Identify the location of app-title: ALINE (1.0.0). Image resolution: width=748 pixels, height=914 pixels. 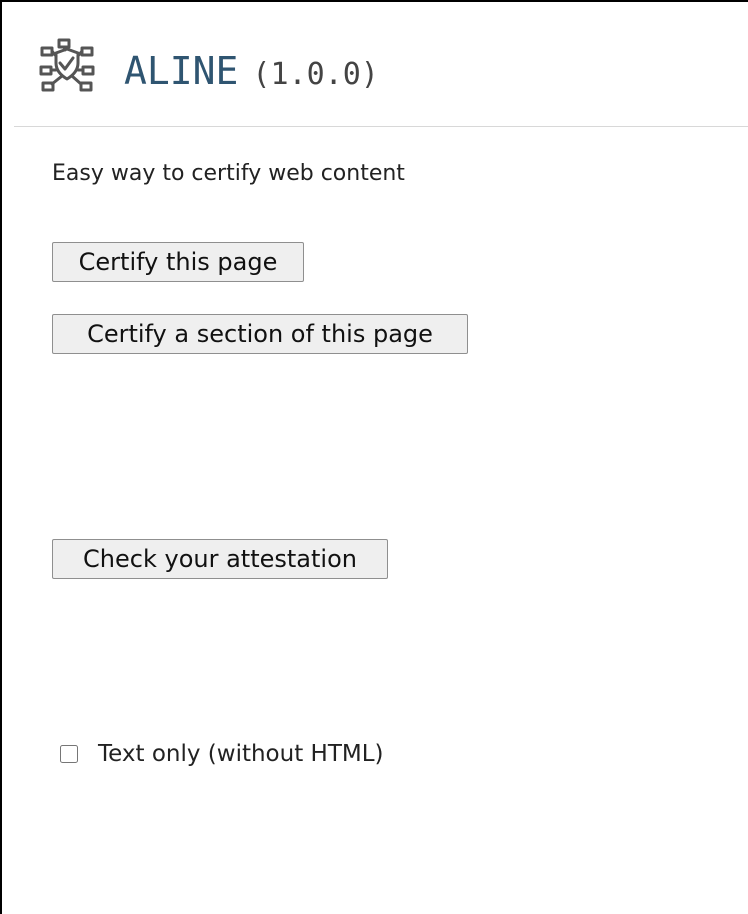
(251, 73).